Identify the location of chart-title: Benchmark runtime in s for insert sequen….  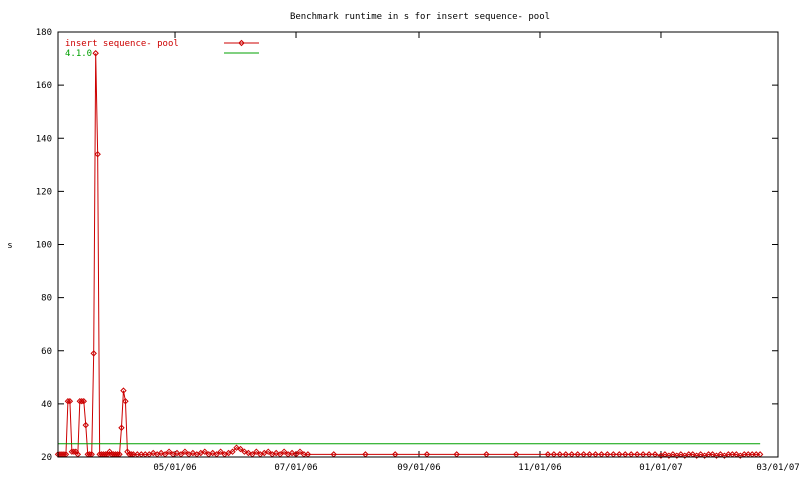
(420, 17).